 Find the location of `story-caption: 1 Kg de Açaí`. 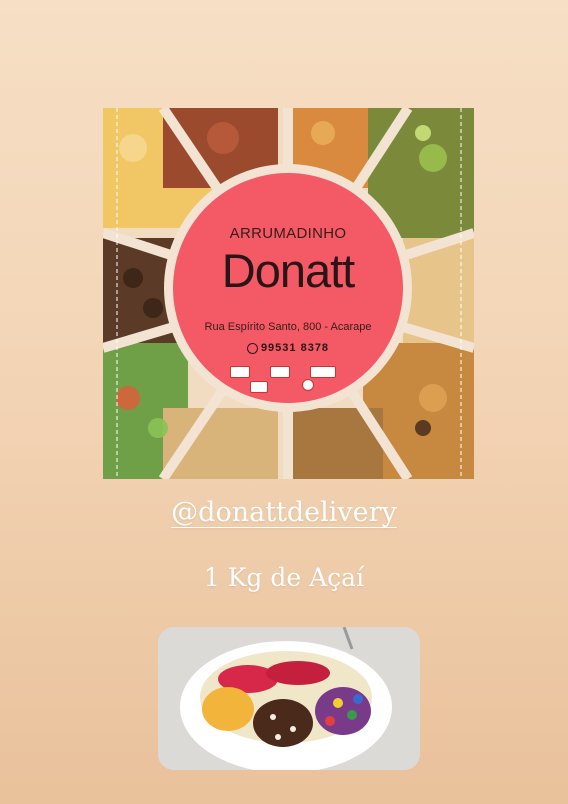

story-caption: 1 Kg de Açaí is located at coordinates (284, 577).